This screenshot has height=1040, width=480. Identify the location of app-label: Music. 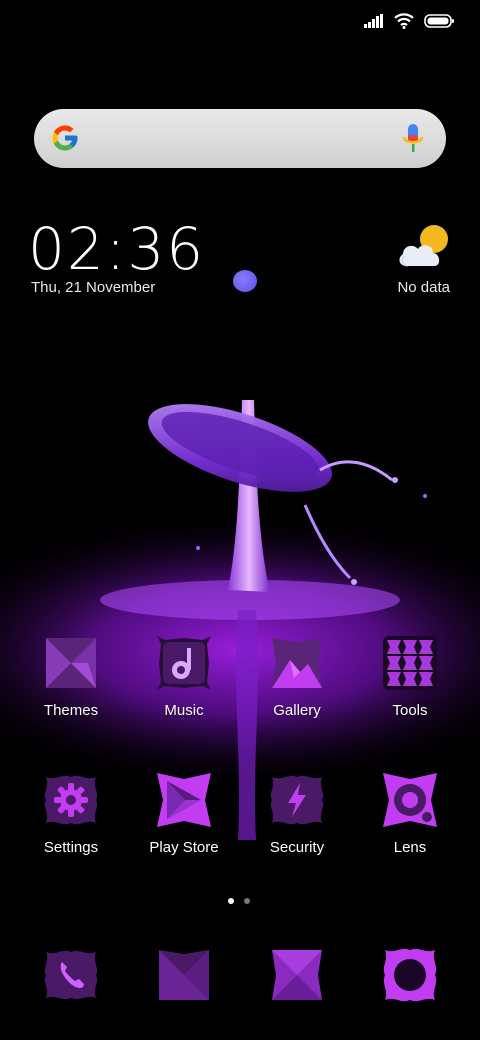
(184, 710).